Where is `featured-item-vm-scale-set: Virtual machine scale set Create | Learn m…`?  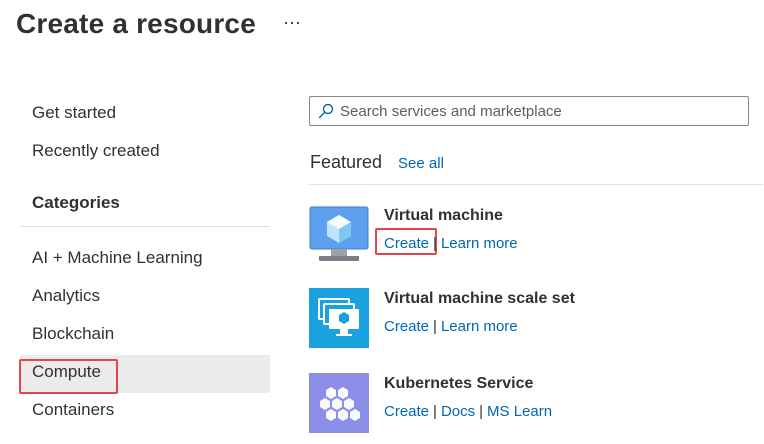
featured-item-vm-scale-set: Virtual machine scale set Create | Learn m… is located at coordinates (534, 319).